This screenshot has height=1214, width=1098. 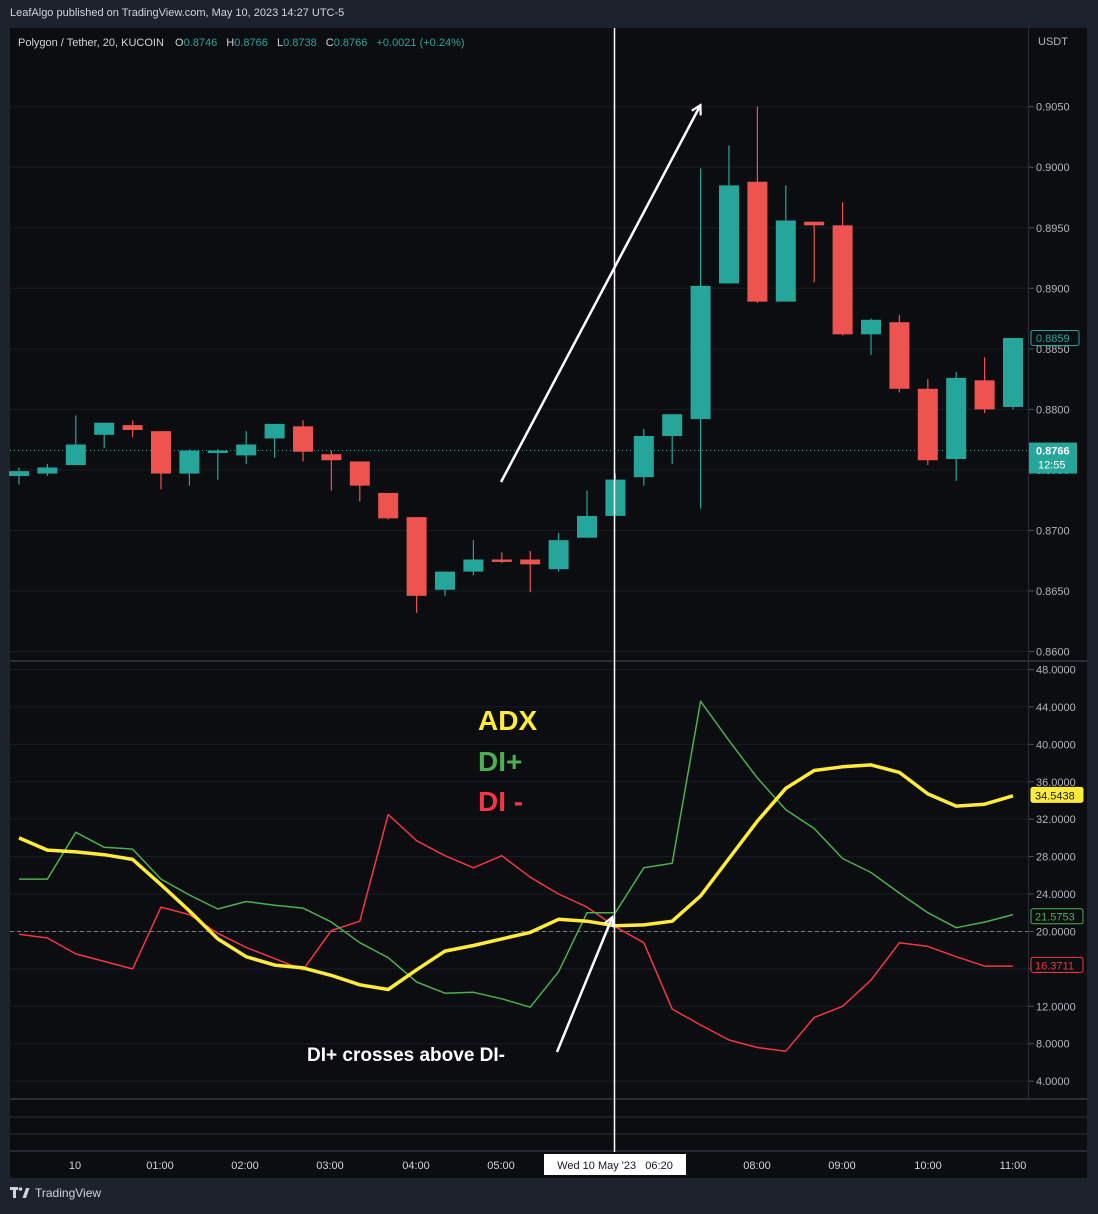 I want to click on time-tick-label: 09:00, so click(x=842, y=1166).